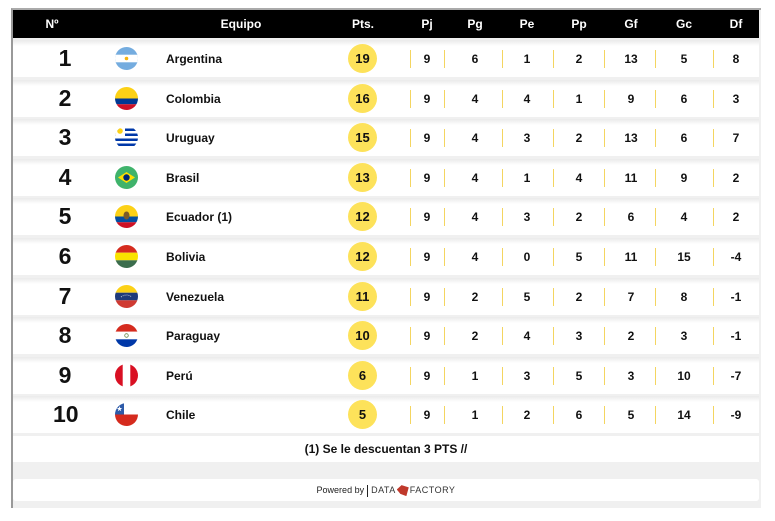  Describe the element at coordinates (185, 257) in the screenshot. I see `team-name: Bolivia` at that location.